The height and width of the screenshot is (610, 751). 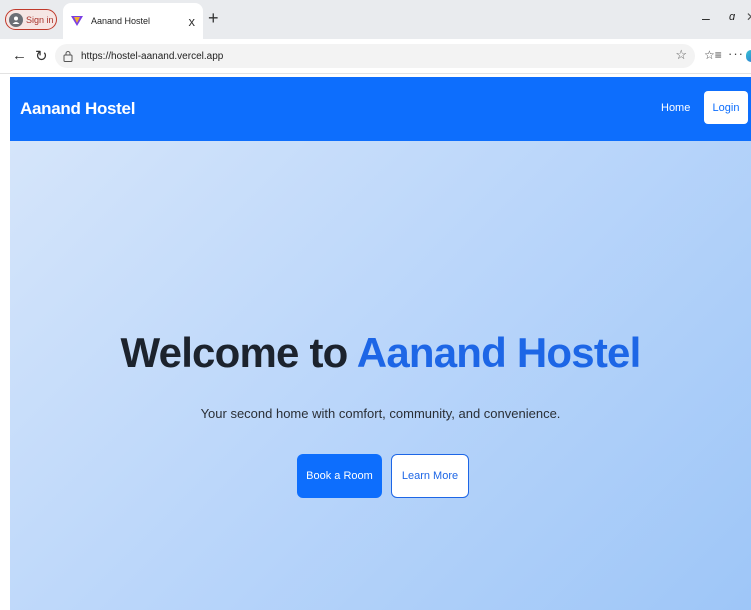 What do you see at coordinates (16, 19) in the screenshot?
I see `profile-icon` at bounding box center [16, 19].